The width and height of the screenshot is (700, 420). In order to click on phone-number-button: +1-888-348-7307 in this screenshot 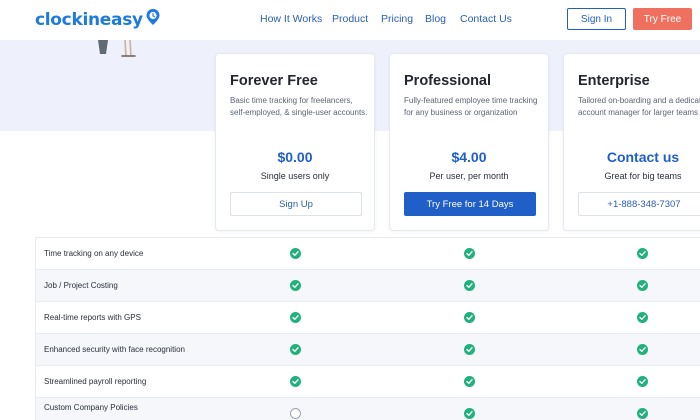, I will do `click(639, 204)`.